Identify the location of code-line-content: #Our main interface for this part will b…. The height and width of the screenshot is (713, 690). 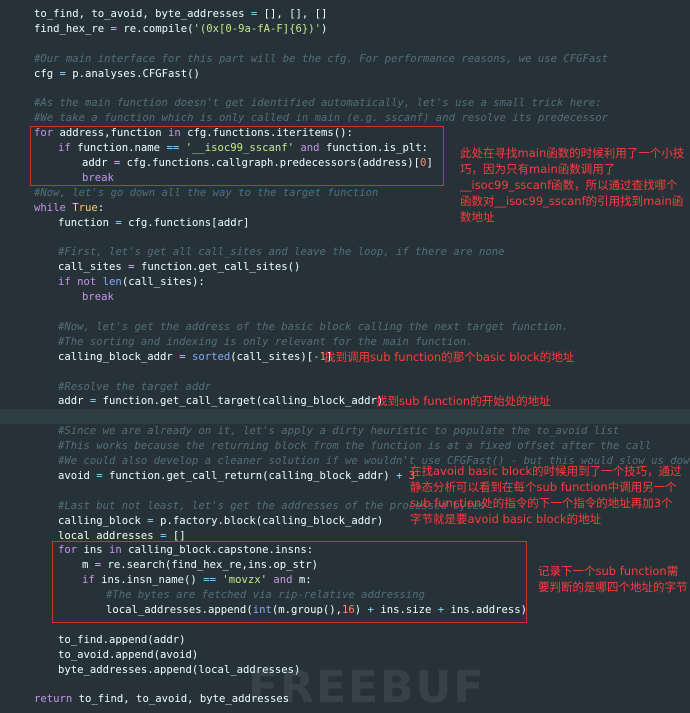
(321, 59).